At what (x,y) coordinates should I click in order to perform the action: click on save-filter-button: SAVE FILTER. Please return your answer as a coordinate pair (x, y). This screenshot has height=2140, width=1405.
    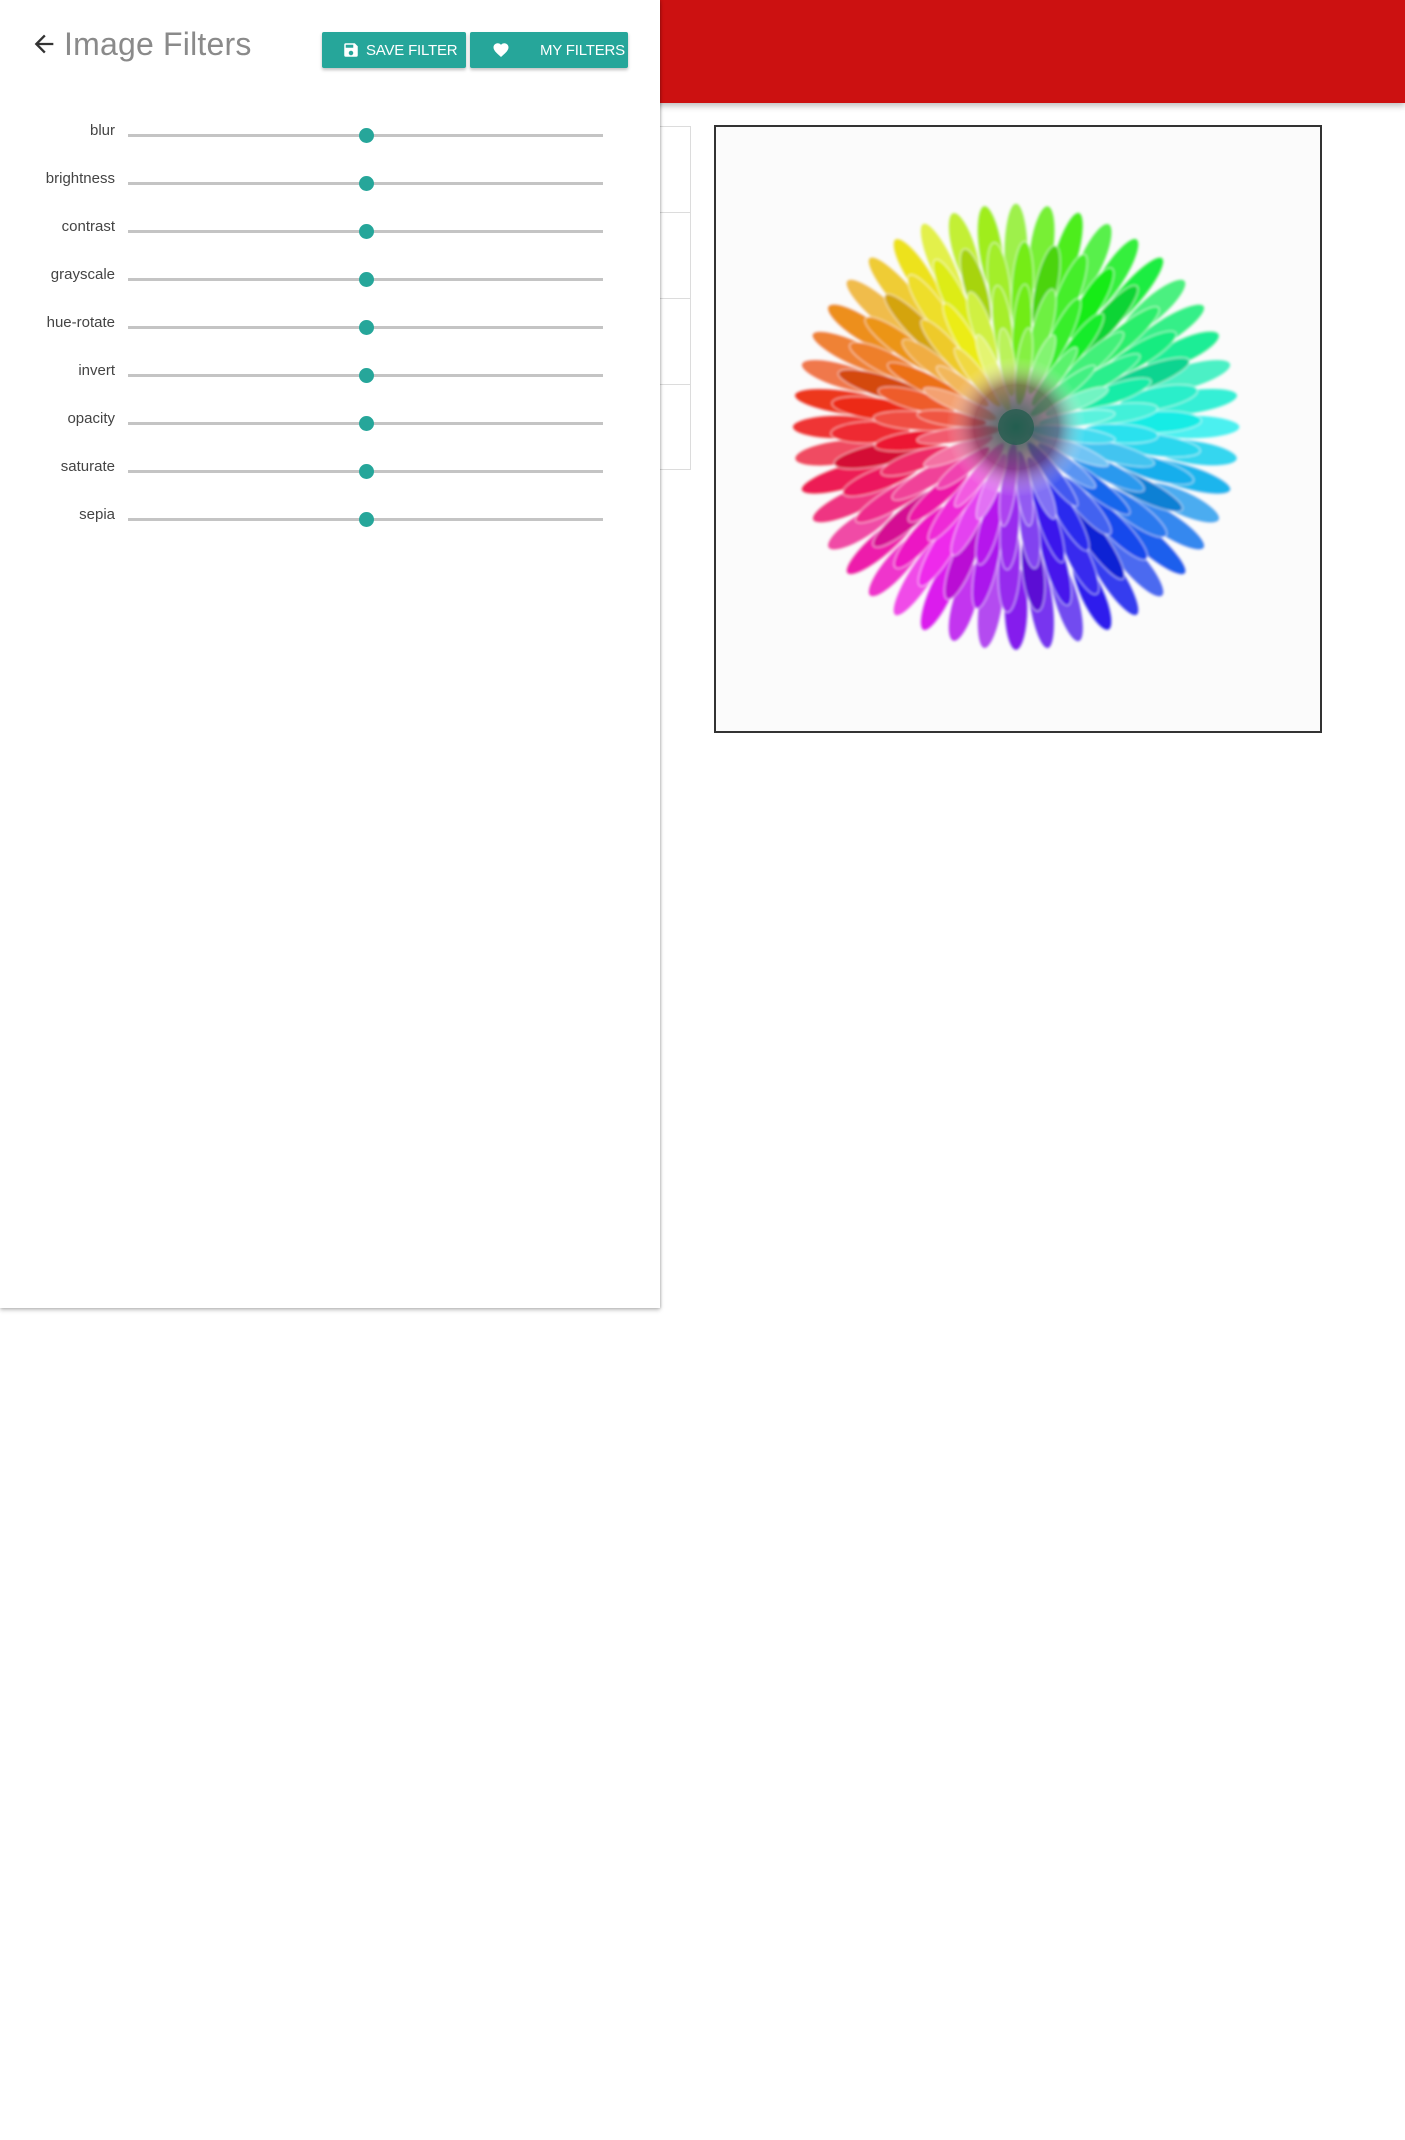
    Looking at the image, I should click on (394, 50).